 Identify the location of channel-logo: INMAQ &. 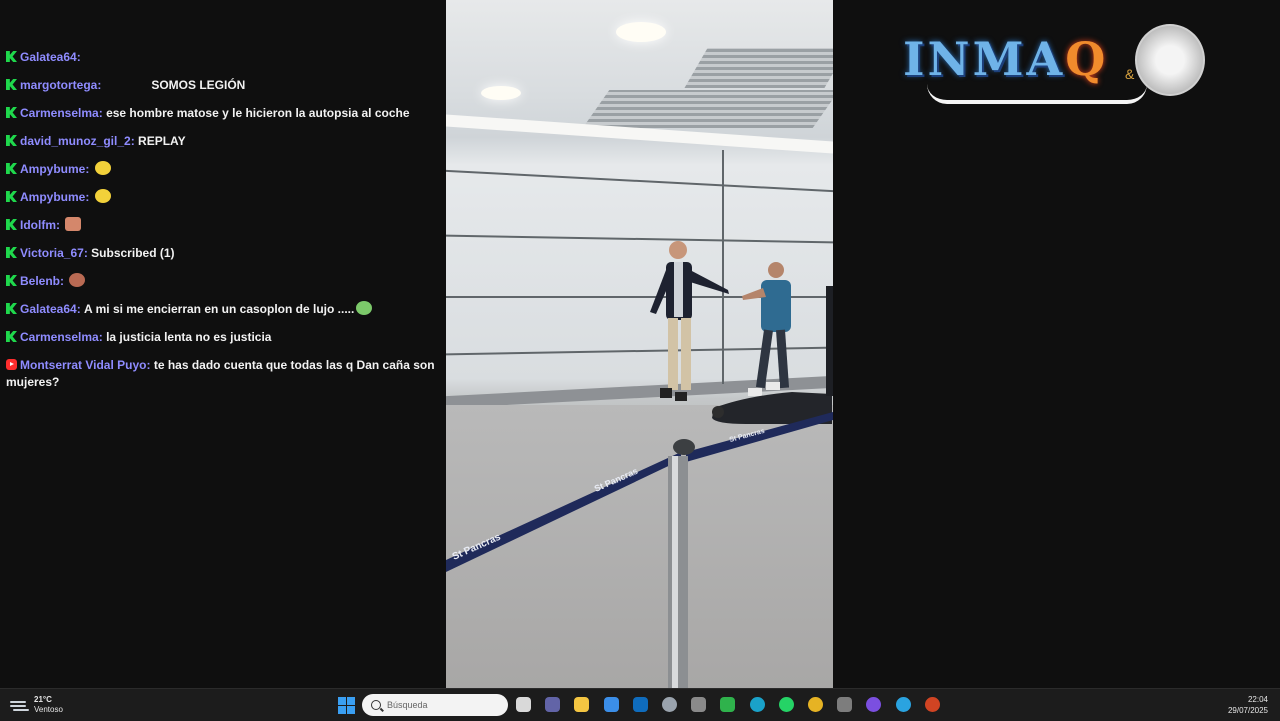
(1054, 64).